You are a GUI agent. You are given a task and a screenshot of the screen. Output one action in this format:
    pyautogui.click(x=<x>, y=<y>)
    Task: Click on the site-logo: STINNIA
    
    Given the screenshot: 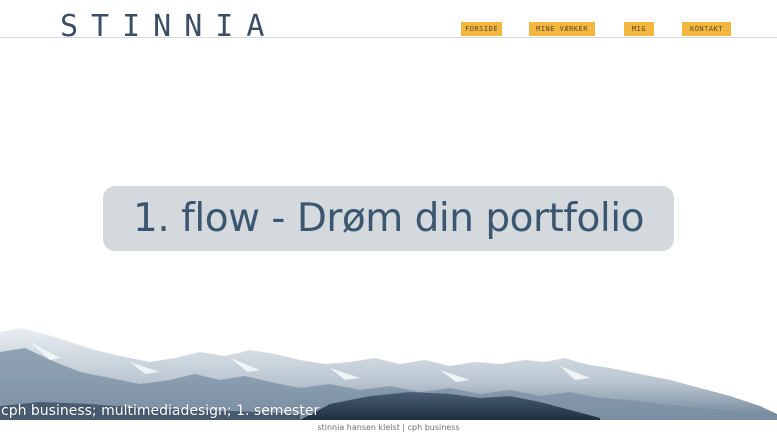 What is the action you would take?
    pyautogui.click(x=168, y=27)
    